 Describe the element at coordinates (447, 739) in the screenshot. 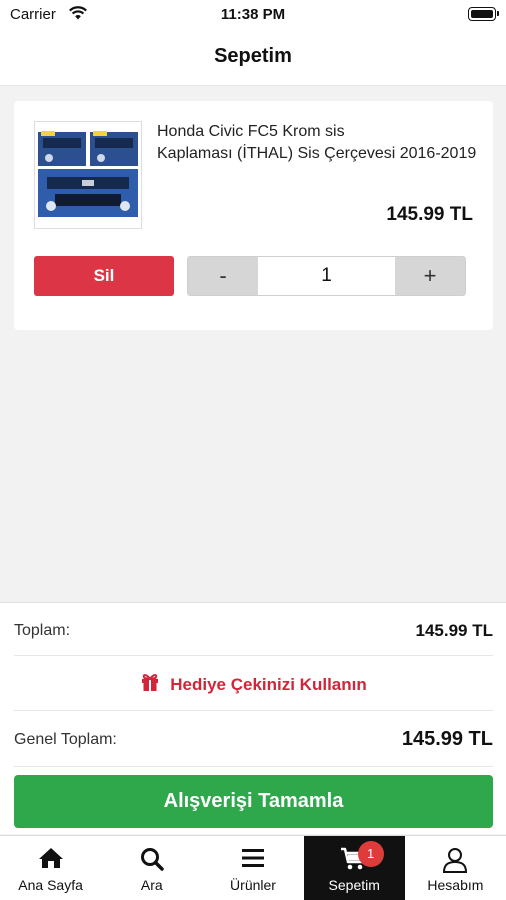

I see `grand-total-value: 145.99 TL` at that location.